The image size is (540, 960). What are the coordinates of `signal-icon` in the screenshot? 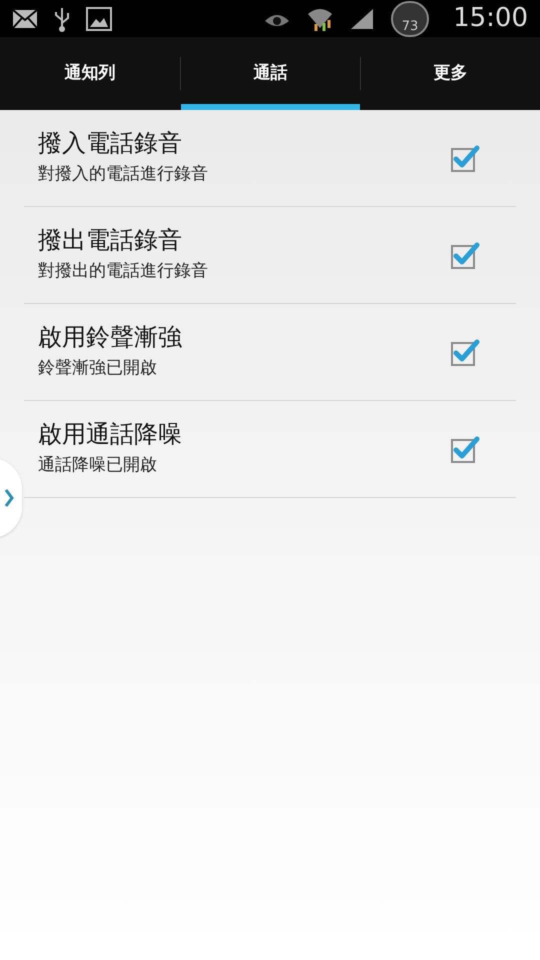 It's located at (362, 18).